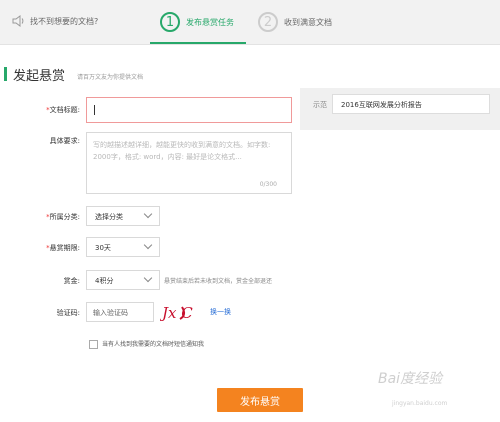 The height and width of the screenshot is (422, 500). What do you see at coordinates (93, 344) in the screenshot?
I see `notify-checkbox` at bounding box center [93, 344].